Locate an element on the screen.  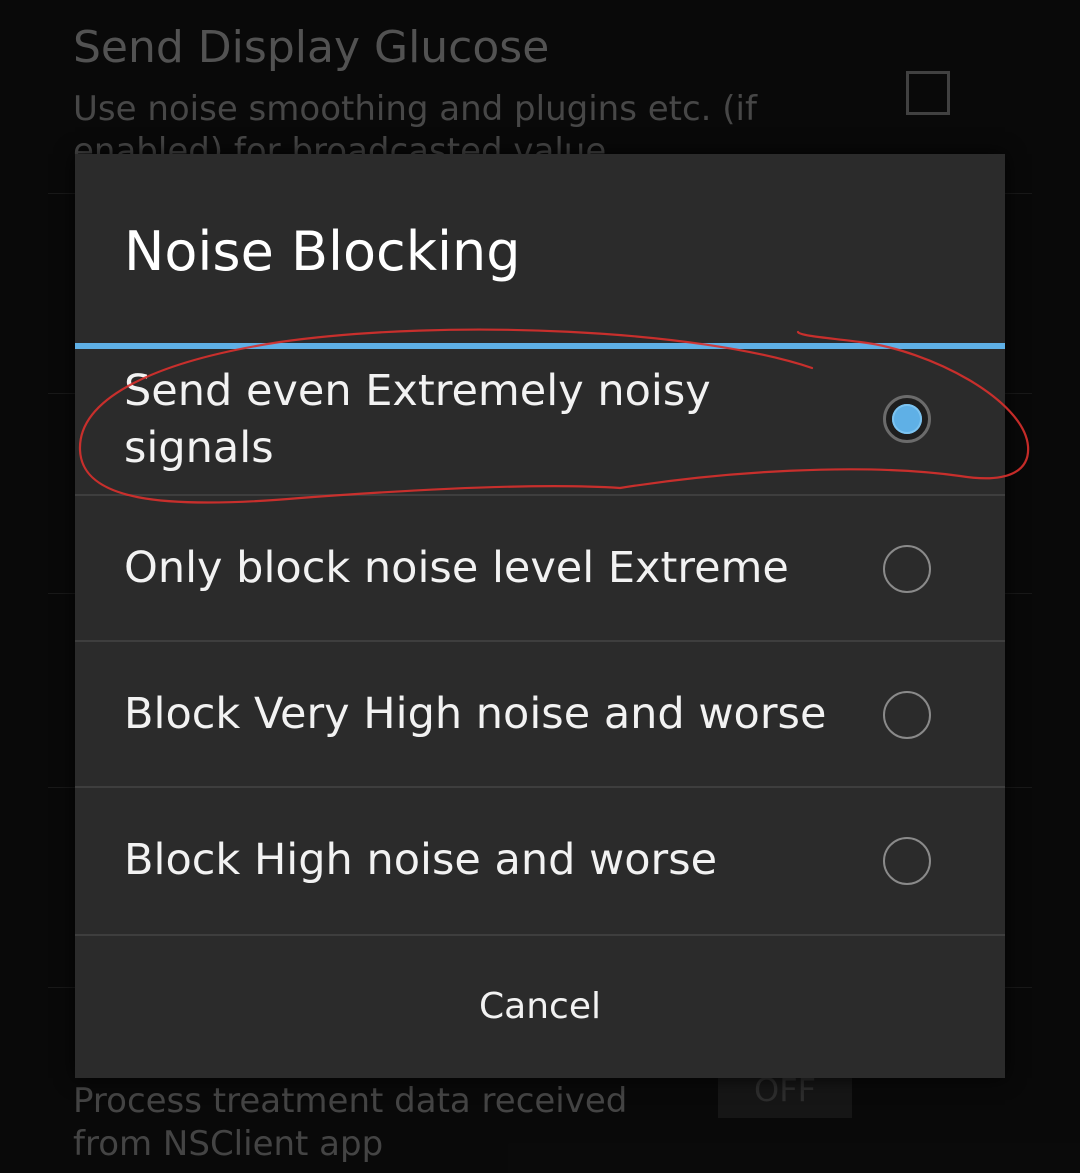
option-block-high: Block High noise and worse is located at coordinates (540, 862).